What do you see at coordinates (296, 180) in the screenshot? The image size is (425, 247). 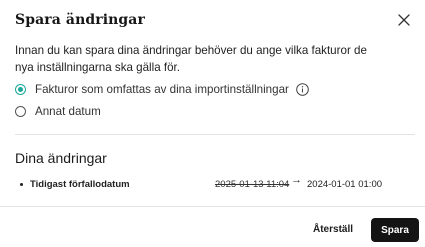 I see `change-arrow: →` at bounding box center [296, 180].